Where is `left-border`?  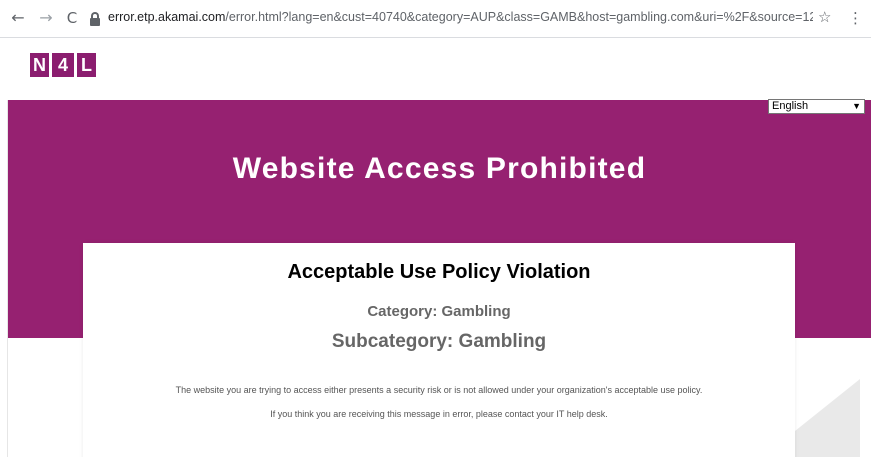 left-border is located at coordinates (4, 278).